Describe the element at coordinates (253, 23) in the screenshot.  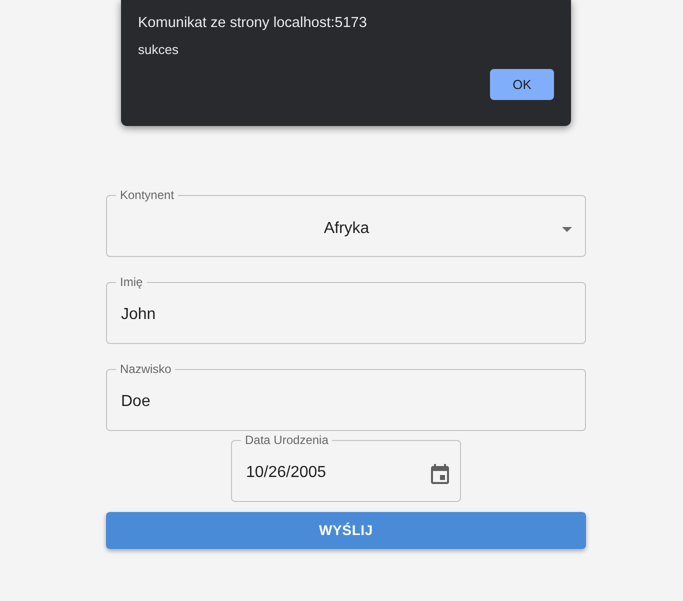
I see `dialog-title: Komunikat ze strony localhost:5173` at that location.